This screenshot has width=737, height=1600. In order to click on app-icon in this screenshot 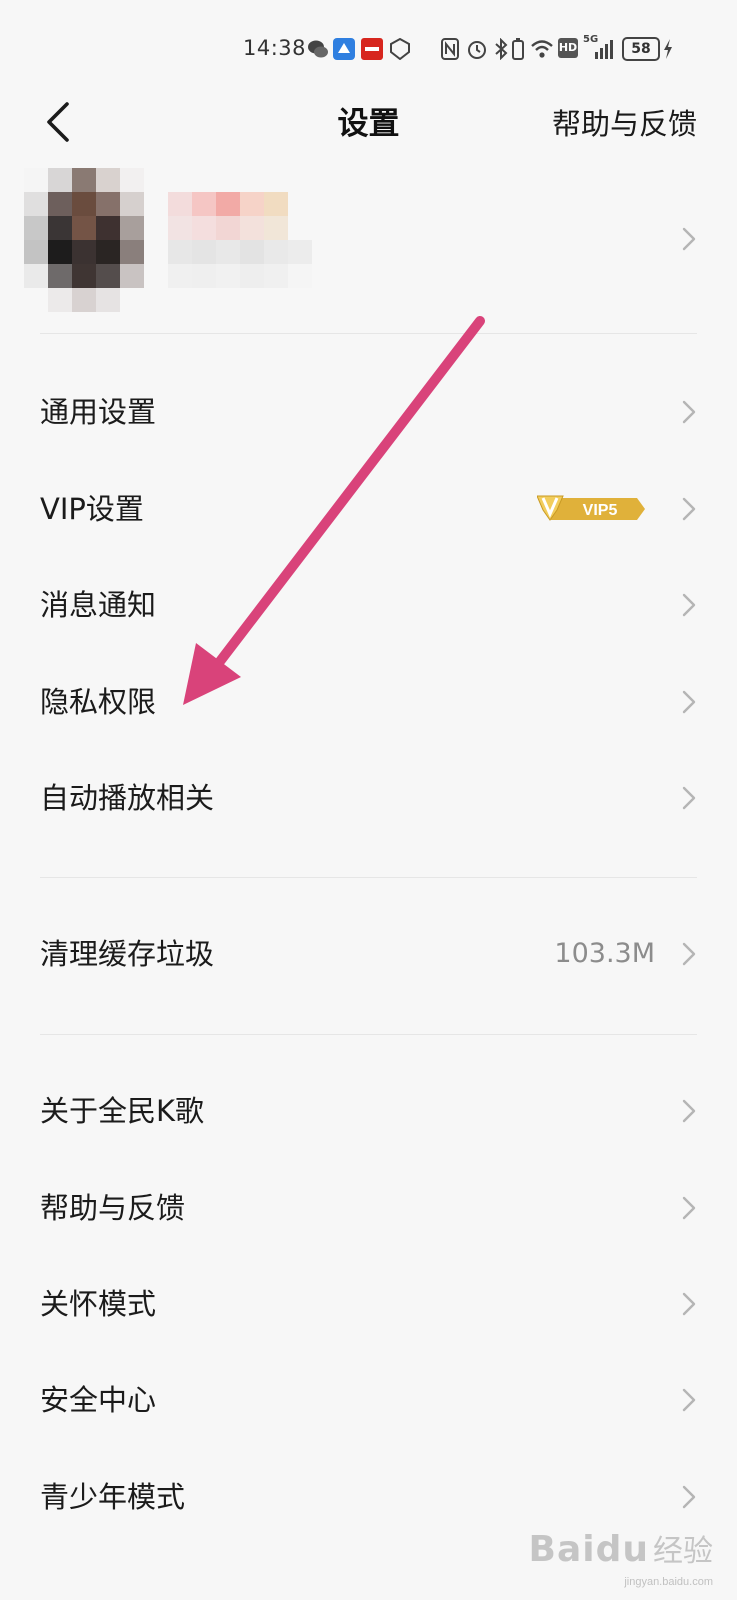, I will do `click(344, 49)`.